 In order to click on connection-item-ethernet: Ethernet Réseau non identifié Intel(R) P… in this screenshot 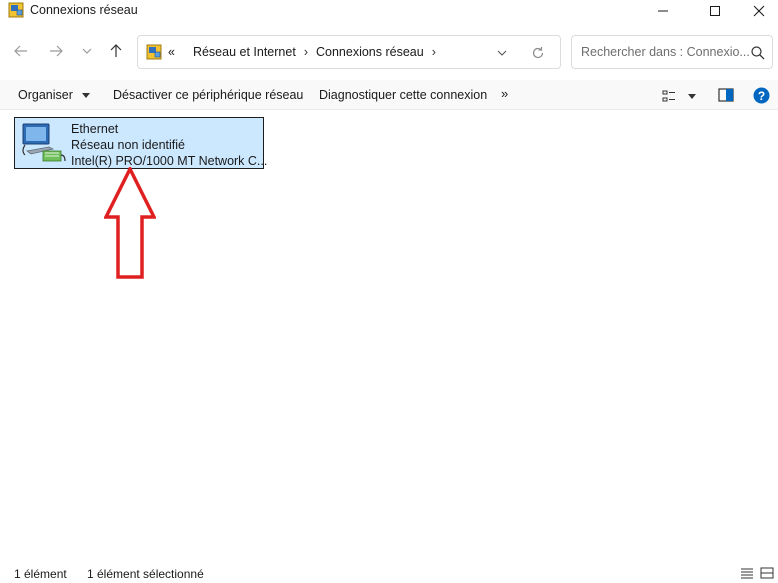, I will do `click(140, 143)`.